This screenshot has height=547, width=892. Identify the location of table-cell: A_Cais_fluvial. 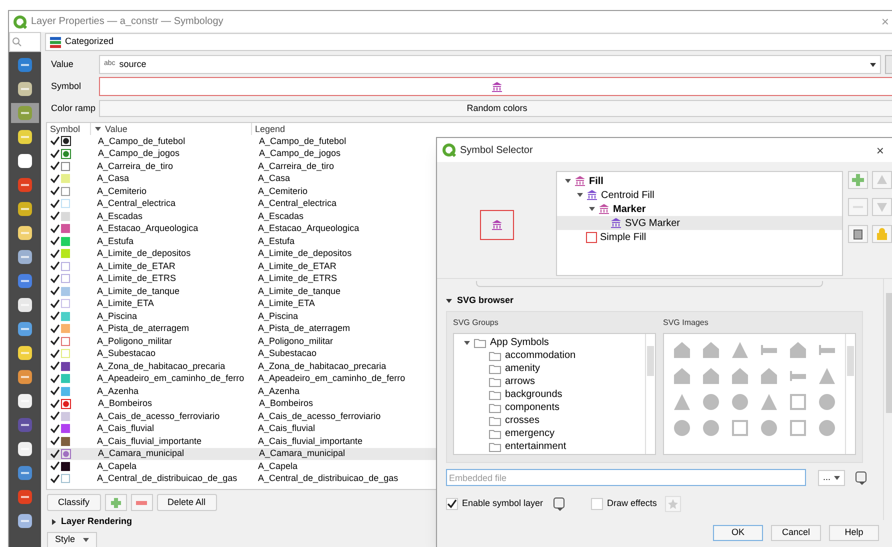
(287, 429).